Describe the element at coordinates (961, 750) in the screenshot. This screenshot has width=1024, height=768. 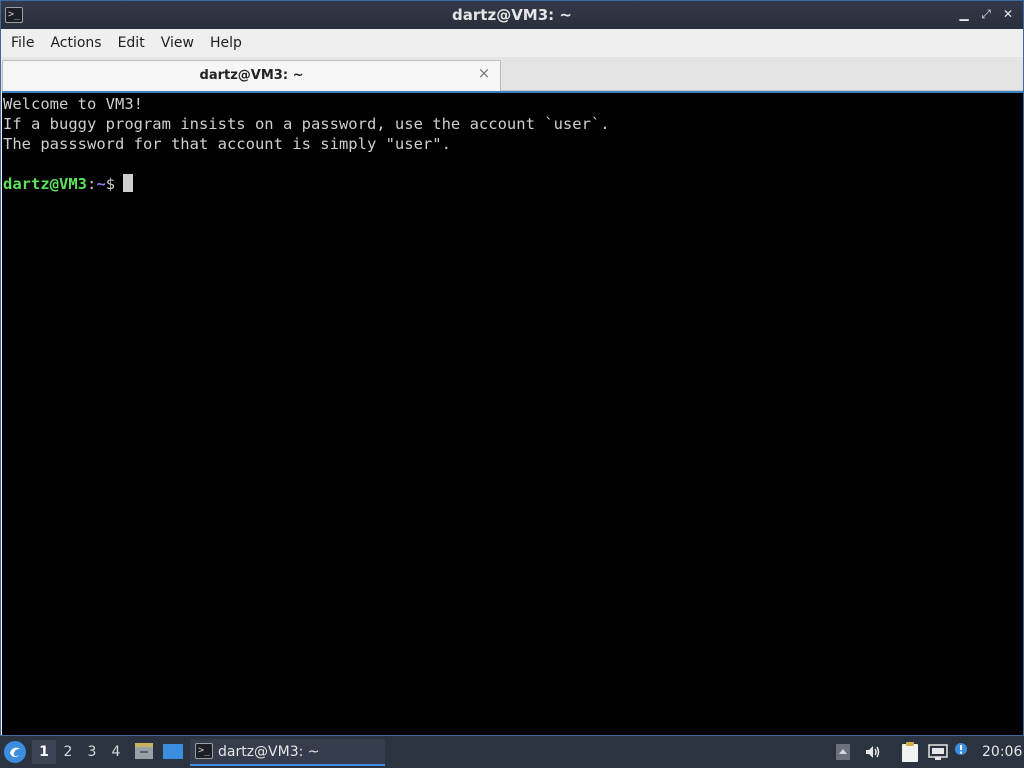
I see `notification-icon` at that location.